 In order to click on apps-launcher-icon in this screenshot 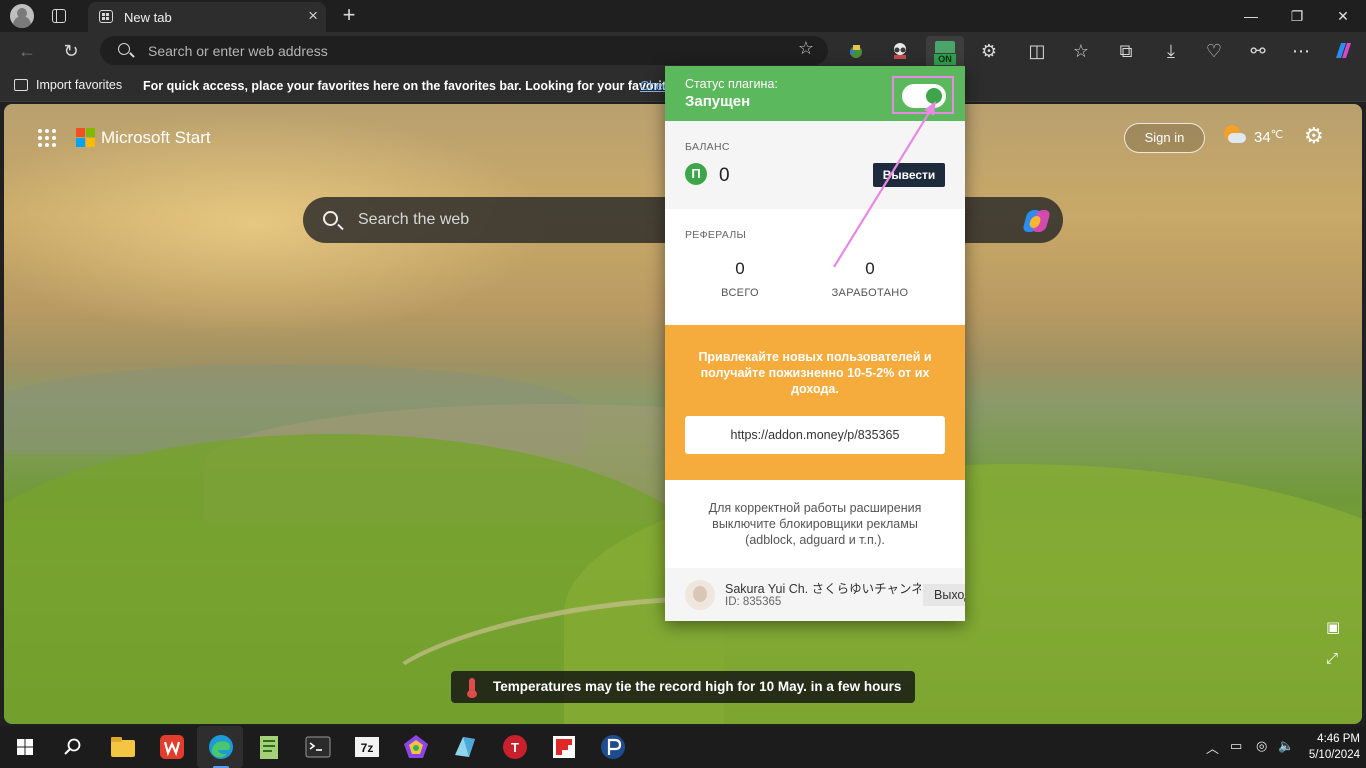, I will do `click(47, 138)`.